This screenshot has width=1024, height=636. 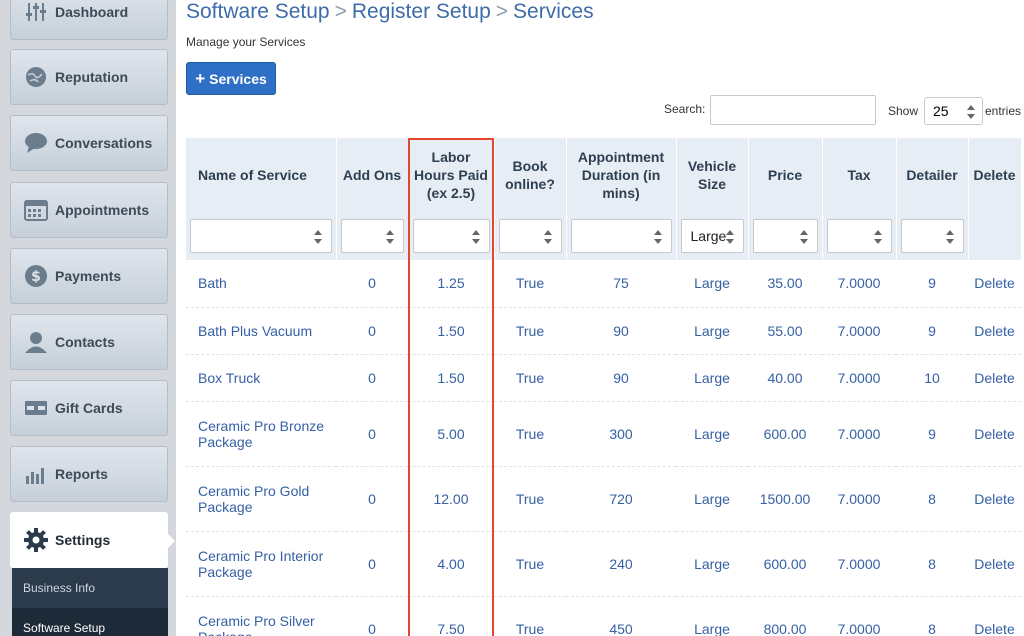 What do you see at coordinates (932, 378) in the screenshot?
I see `detailer-cell: 10` at bounding box center [932, 378].